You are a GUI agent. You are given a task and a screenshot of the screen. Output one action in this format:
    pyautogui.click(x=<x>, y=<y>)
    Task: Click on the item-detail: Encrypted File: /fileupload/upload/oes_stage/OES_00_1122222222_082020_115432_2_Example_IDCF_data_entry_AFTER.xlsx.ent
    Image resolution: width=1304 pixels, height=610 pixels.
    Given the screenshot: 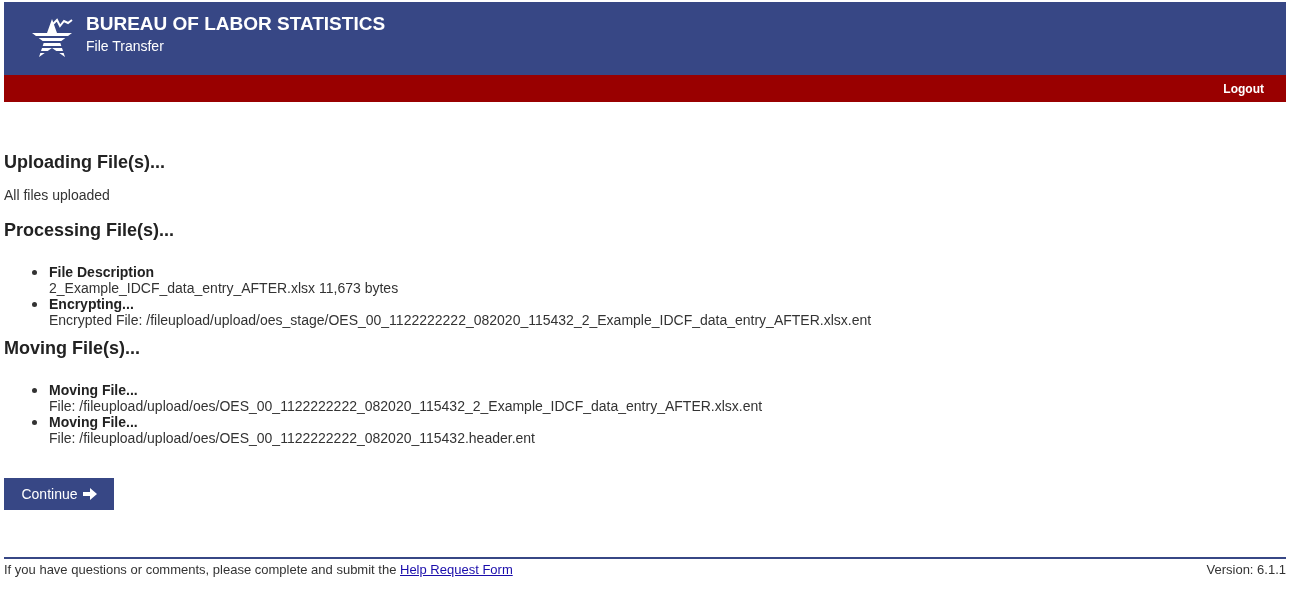 What is the action you would take?
    pyautogui.click(x=460, y=320)
    